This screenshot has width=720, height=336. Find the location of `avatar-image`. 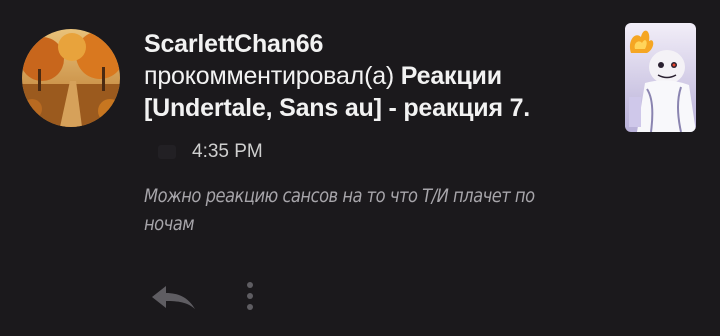

avatar-image is located at coordinates (71, 78).